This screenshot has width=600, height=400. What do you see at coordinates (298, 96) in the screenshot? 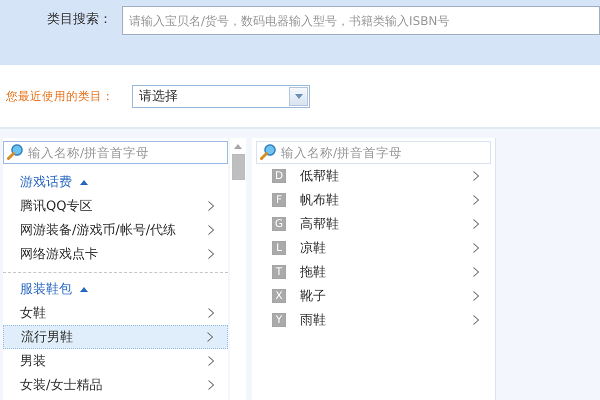
I see `dropdown-arrow-icon` at bounding box center [298, 96].